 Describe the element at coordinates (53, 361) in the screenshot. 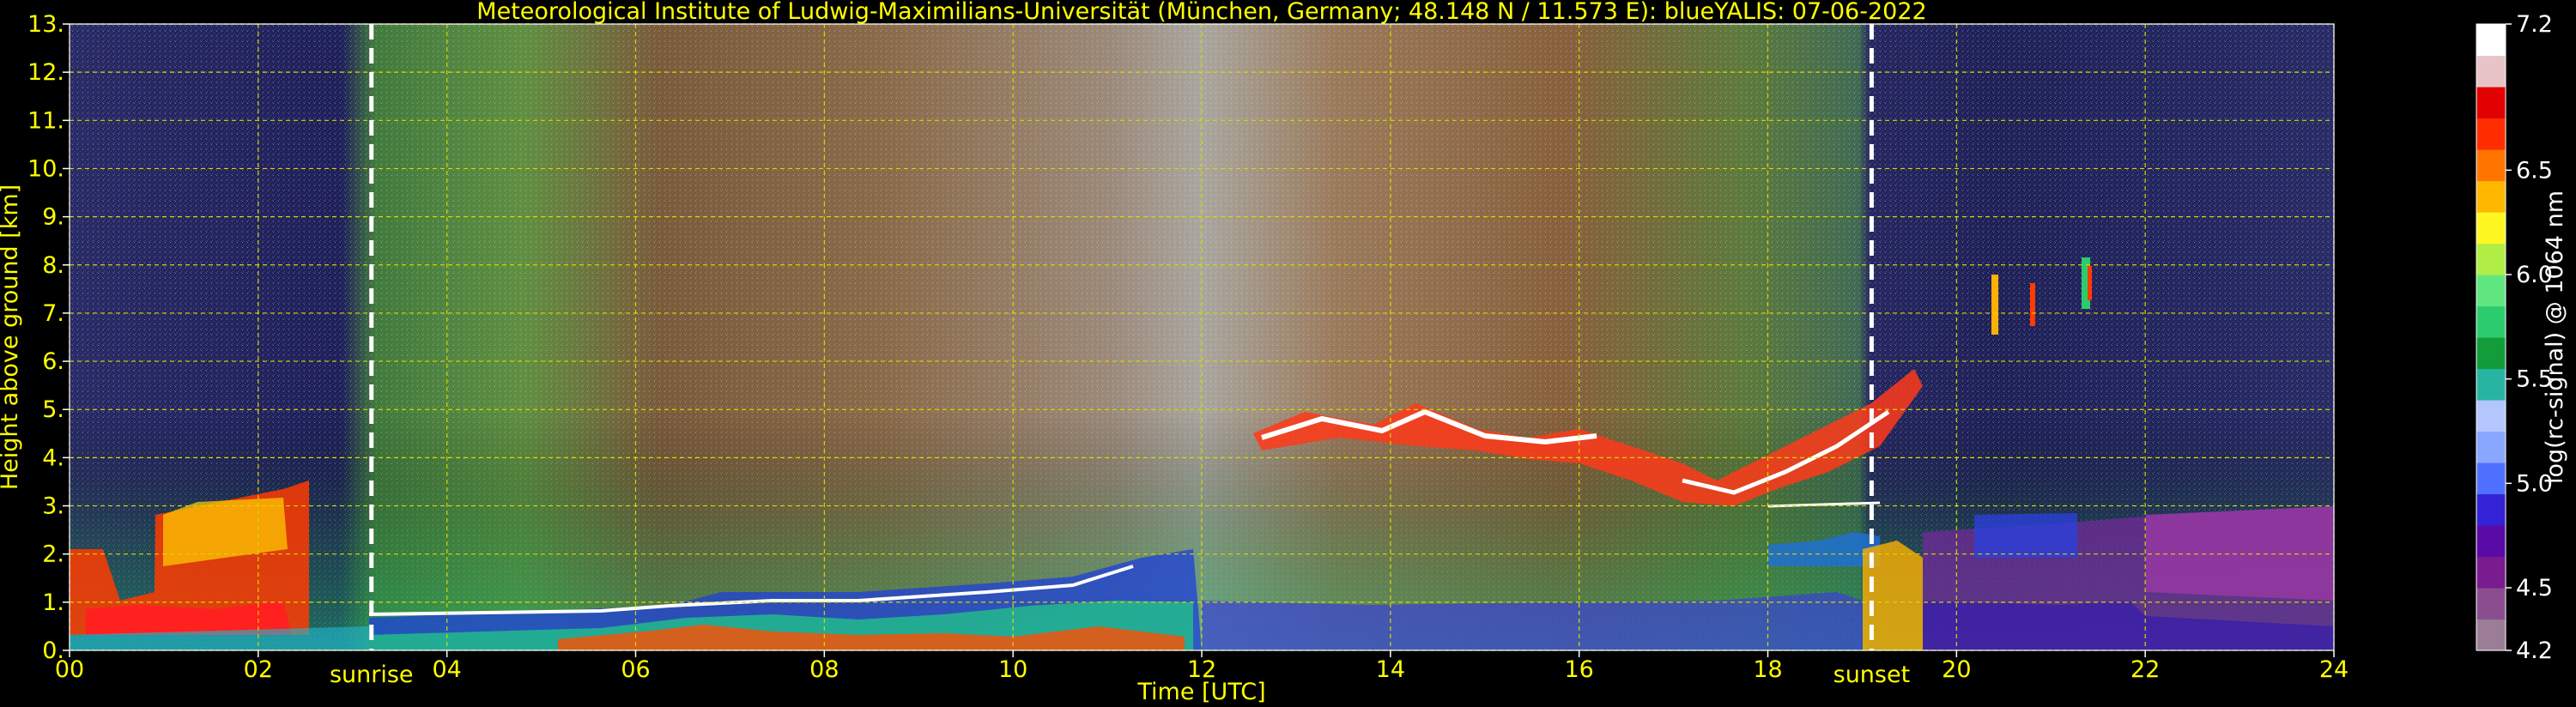

I see `y-tick-label: 6.` at that location.